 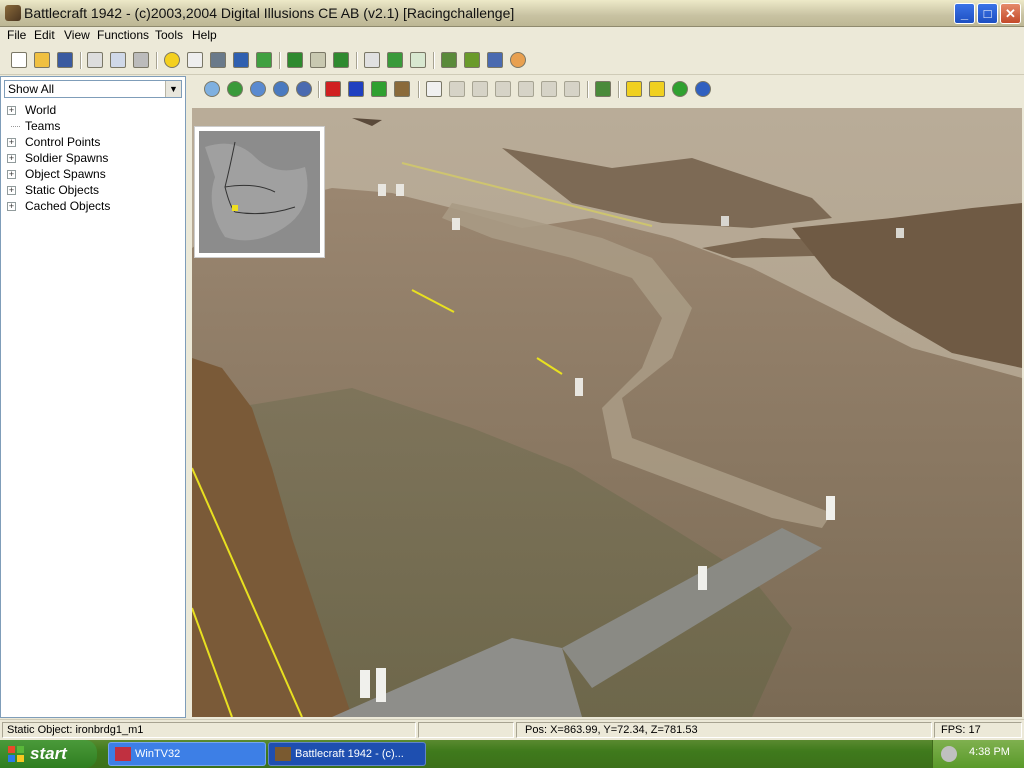 I want to click on blue-cube-icon, so click(x=356, y=89).